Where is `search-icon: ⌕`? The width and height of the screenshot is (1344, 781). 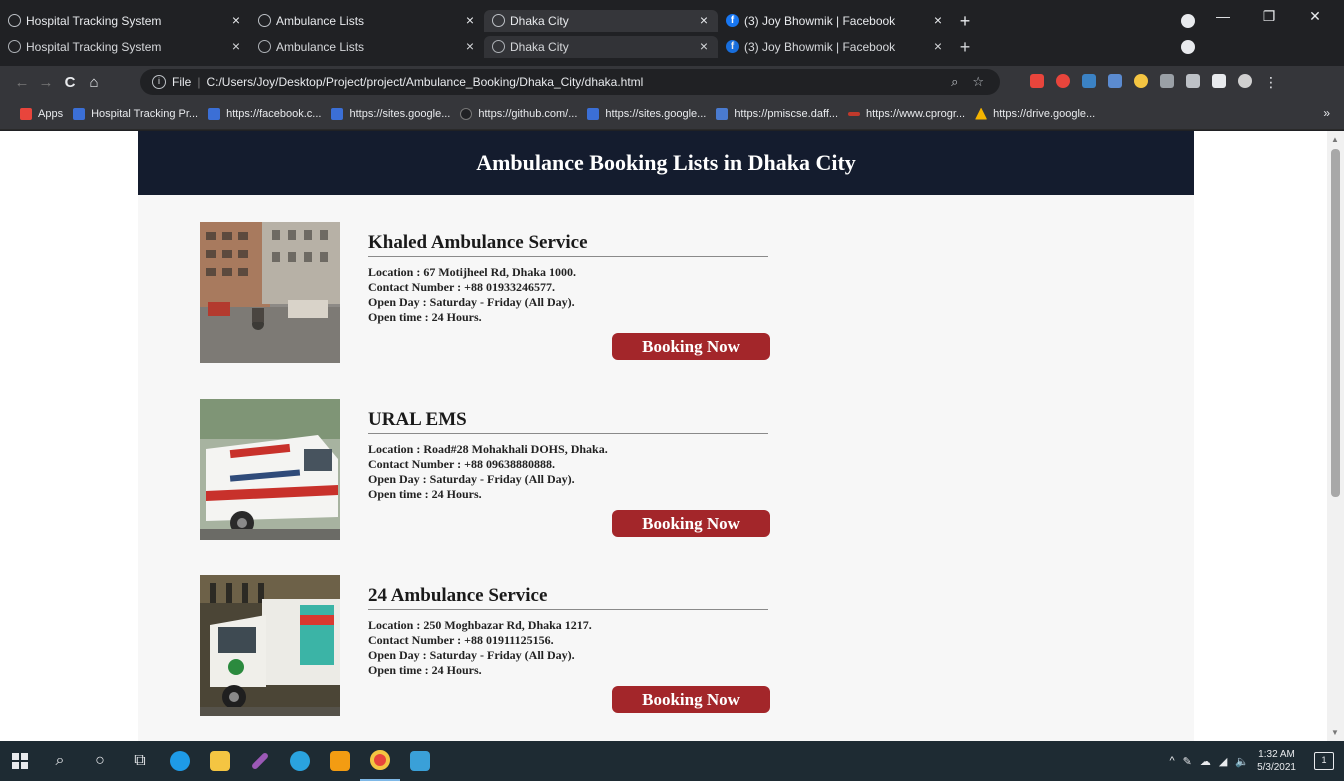
search-icon: ⌕ is located at coordinates (60, 761).